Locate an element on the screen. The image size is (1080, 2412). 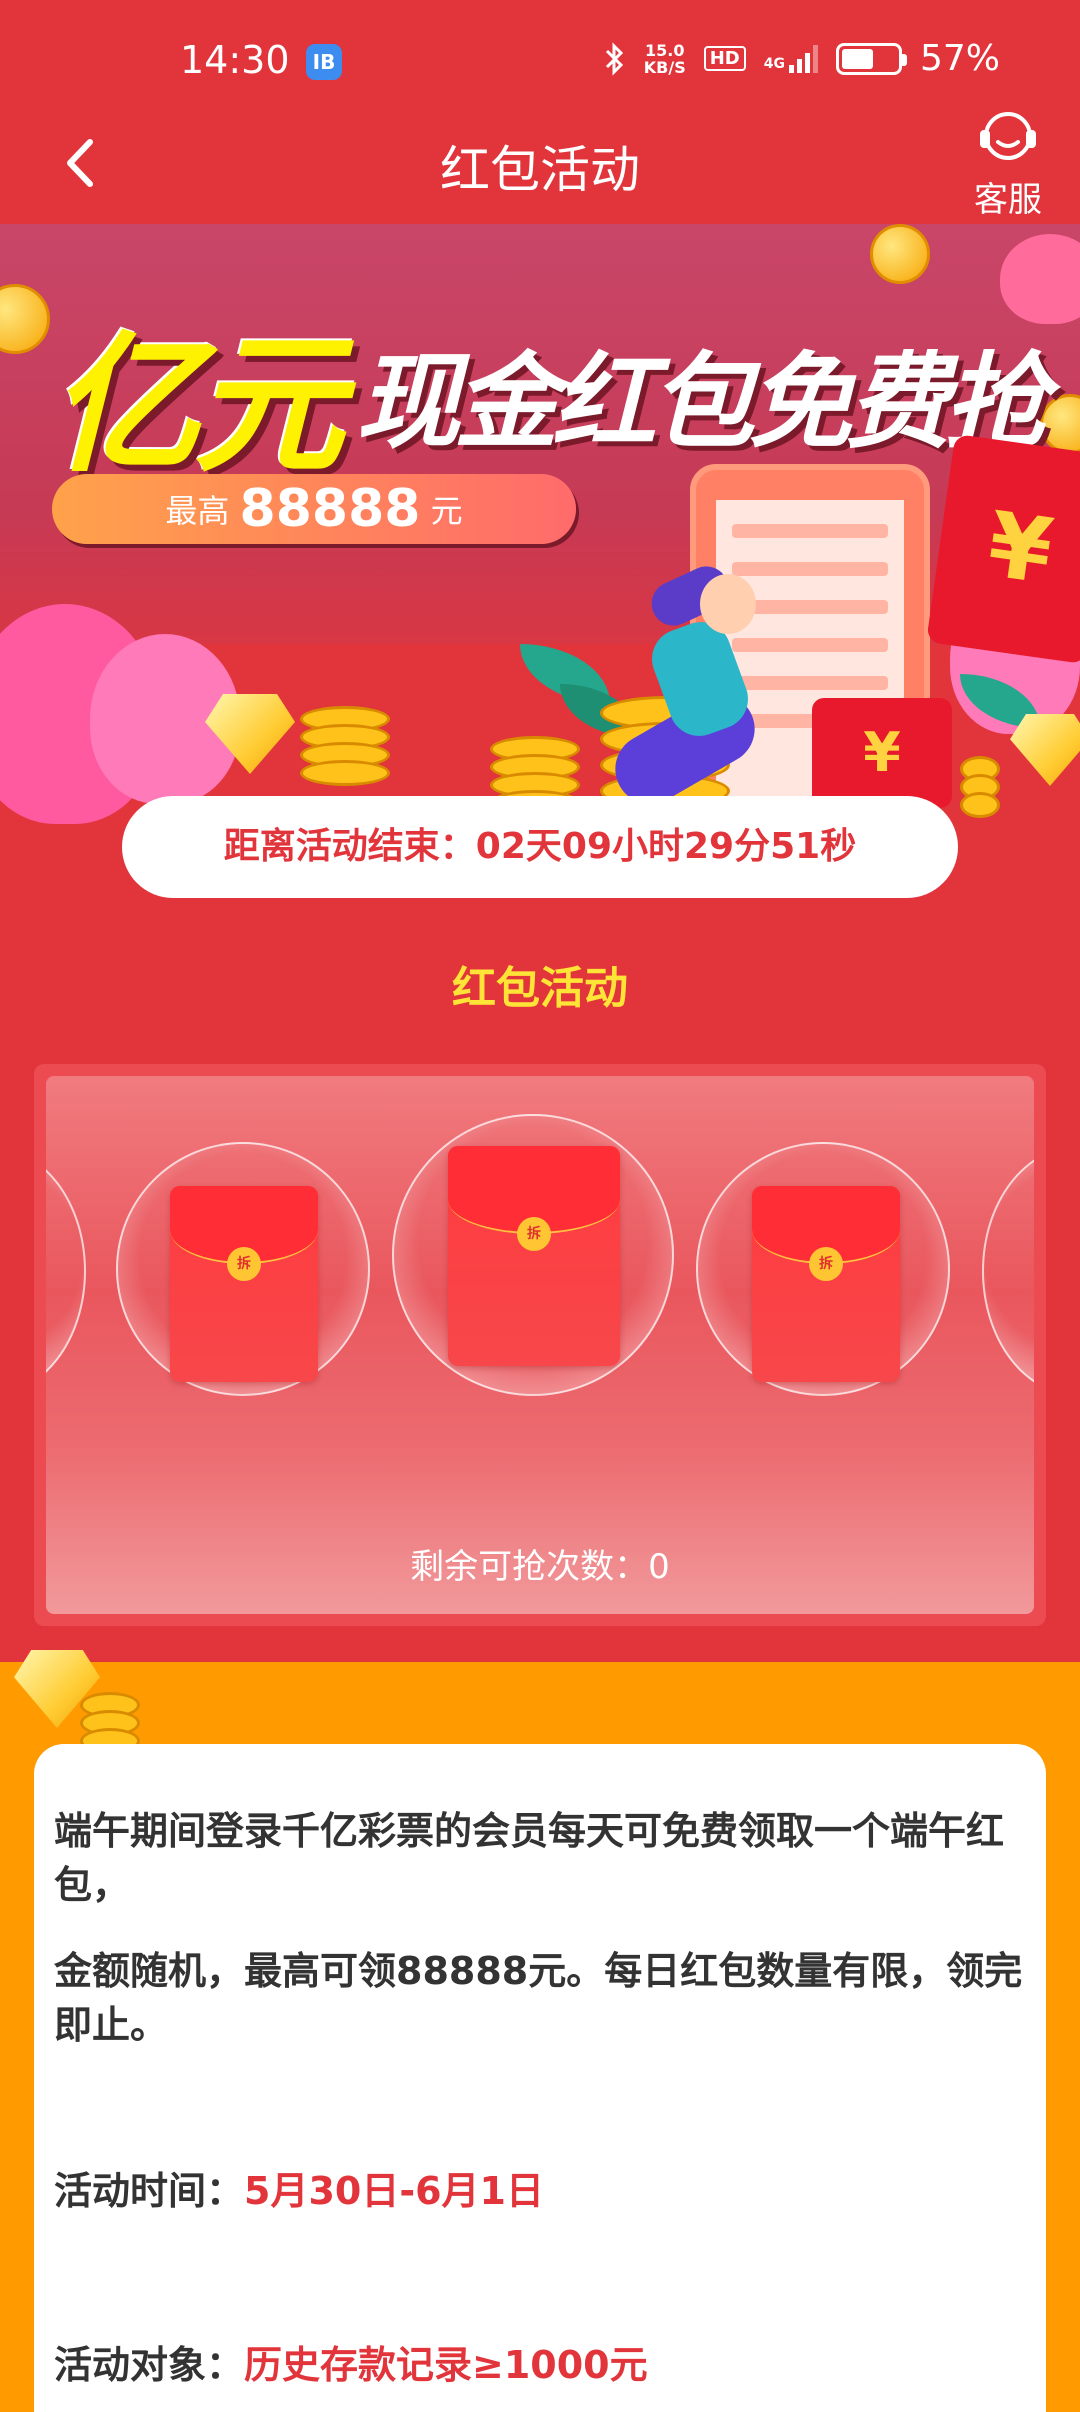
bluetooth-icon is located at coordinates (614, 58).